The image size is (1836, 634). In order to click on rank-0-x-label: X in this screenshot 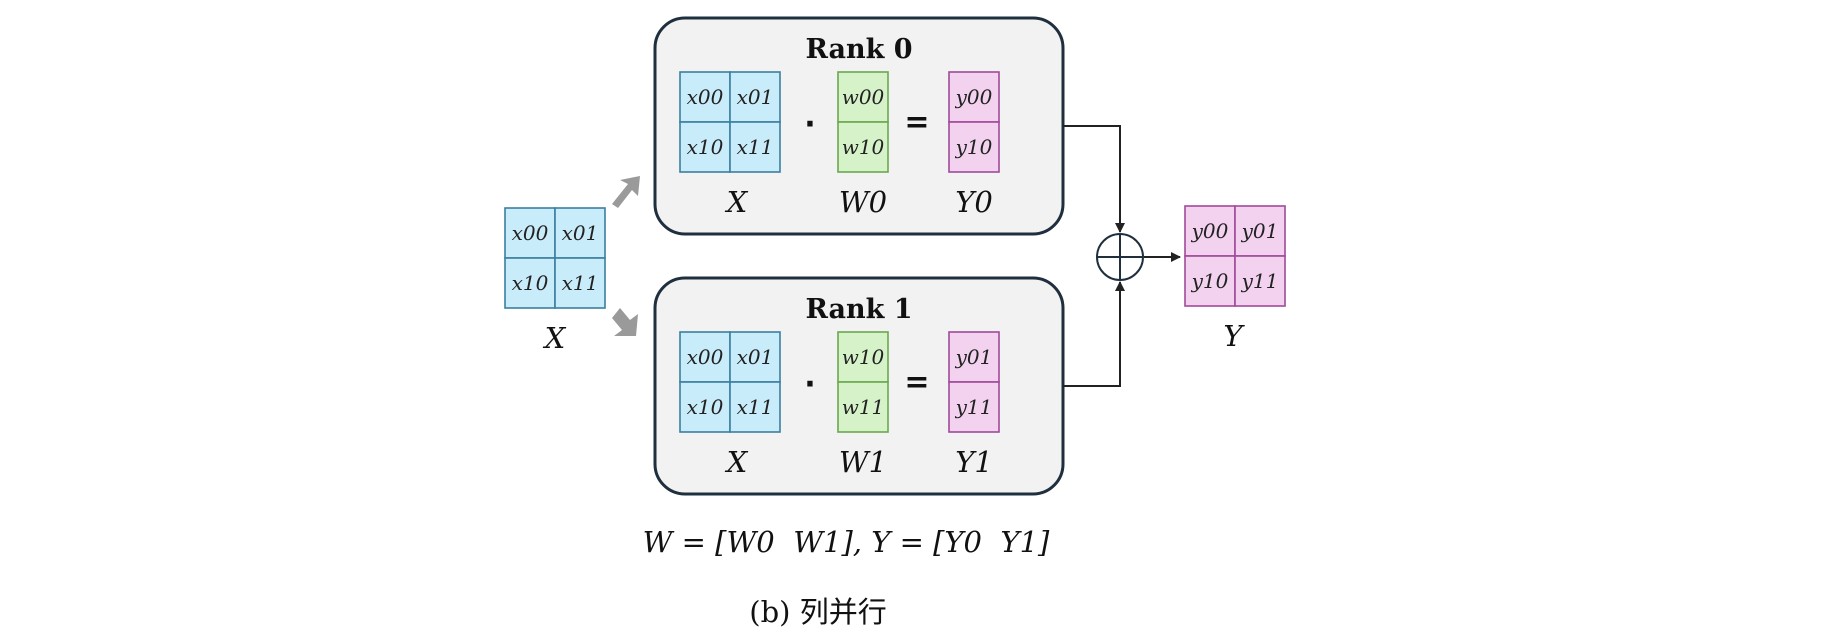, I will do `click(737, 202)`.